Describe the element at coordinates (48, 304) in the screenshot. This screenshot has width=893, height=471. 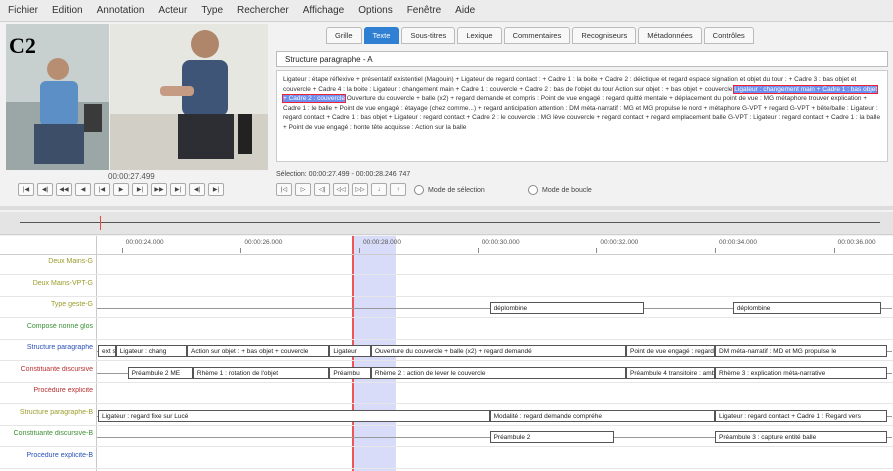
I see `tier-label: Type geste-G` at that location.